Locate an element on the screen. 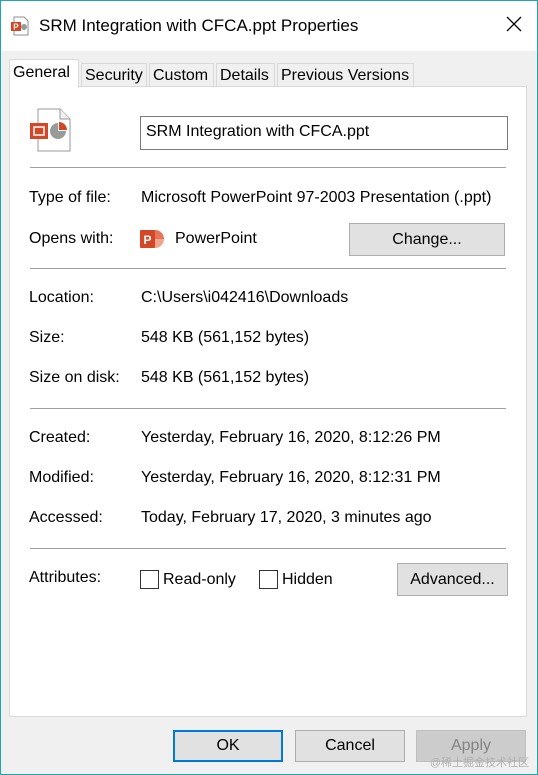 The height and width of the screenshot is (775, 538). modified-value: Yesterday, February 16, 2020, 8:12:31 PM is located at coordinates (291, 477).